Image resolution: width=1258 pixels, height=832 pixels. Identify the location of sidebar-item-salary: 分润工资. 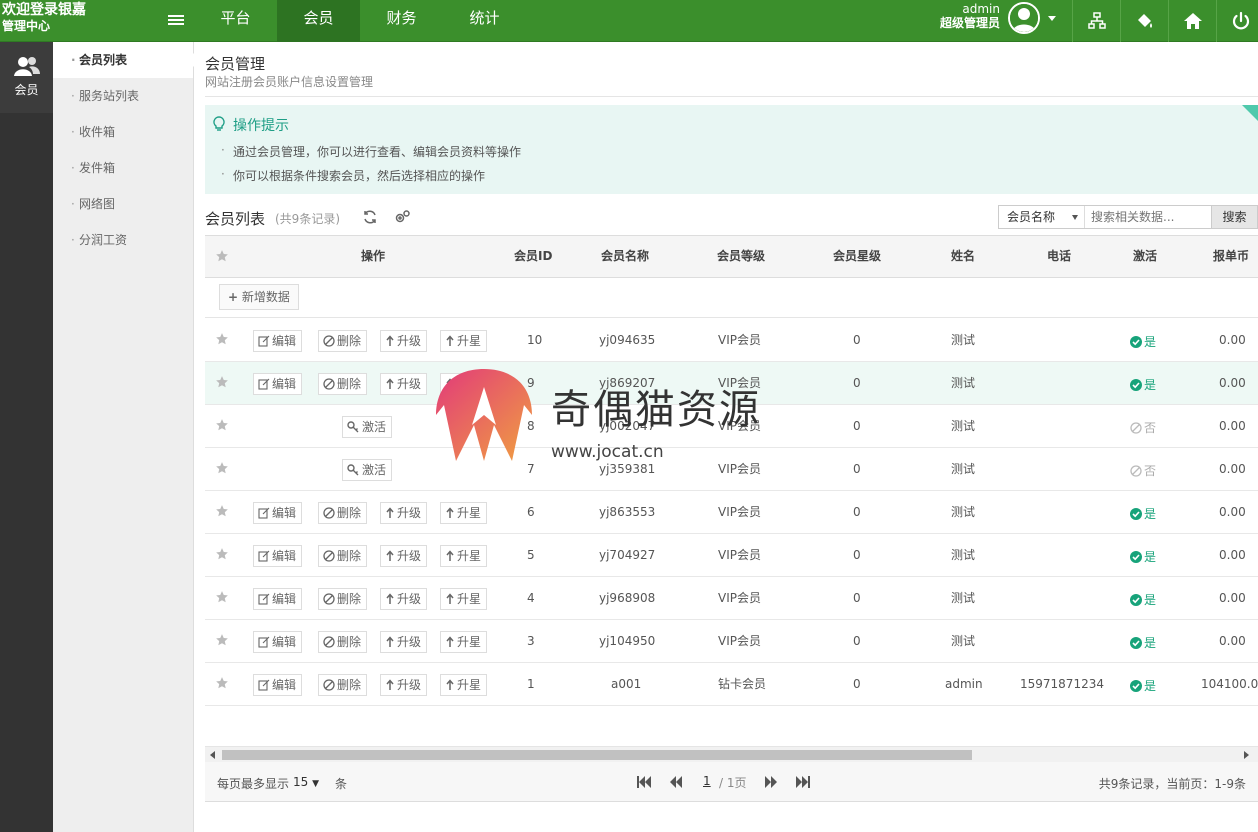
(123, 240).